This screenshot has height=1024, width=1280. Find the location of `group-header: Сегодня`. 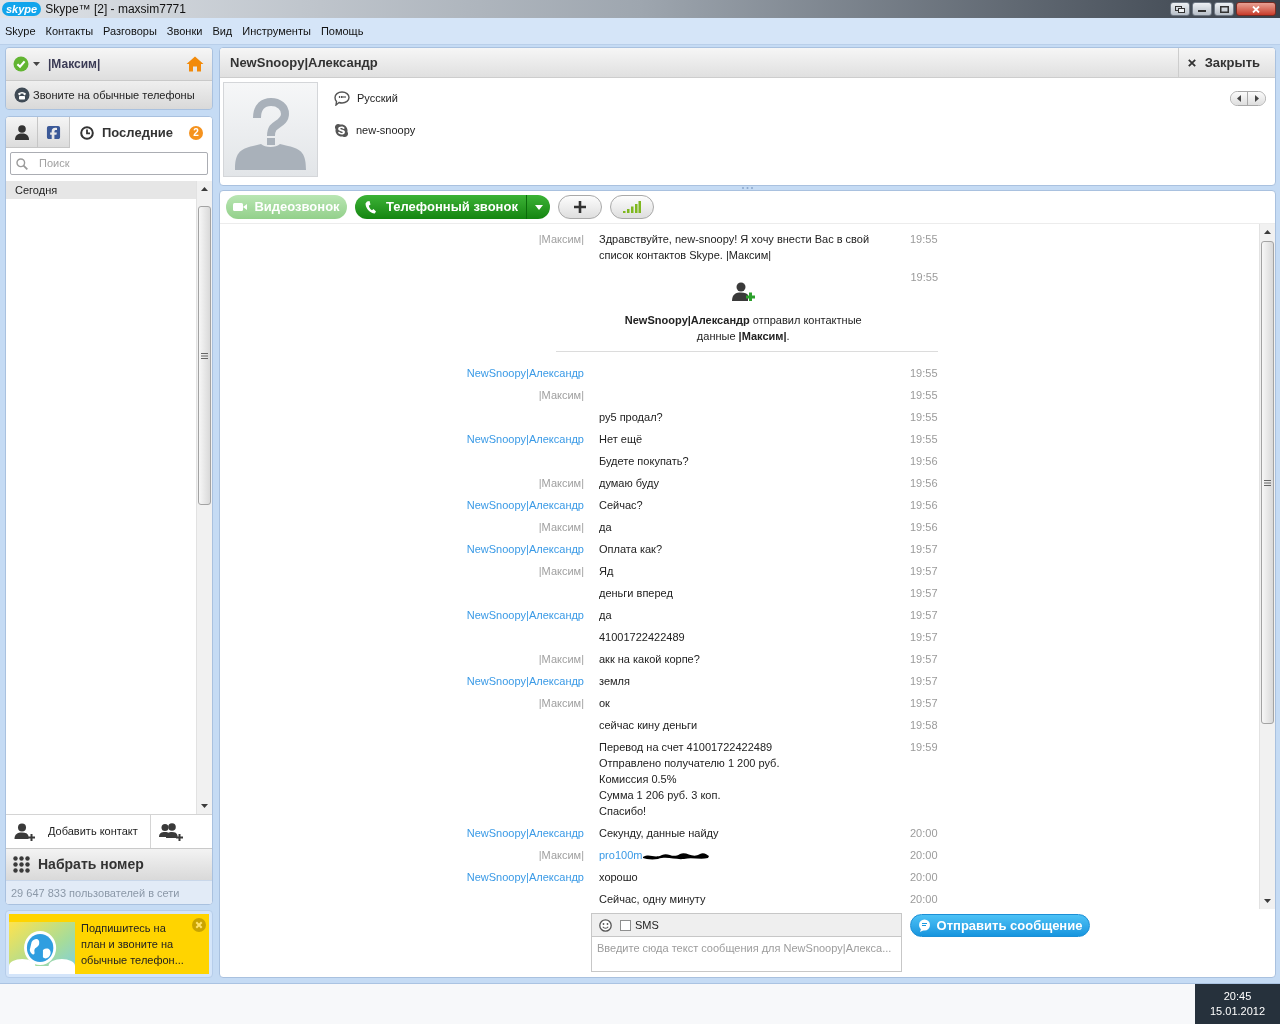

group-header: Сегодня is located at coordinates (101, 190).